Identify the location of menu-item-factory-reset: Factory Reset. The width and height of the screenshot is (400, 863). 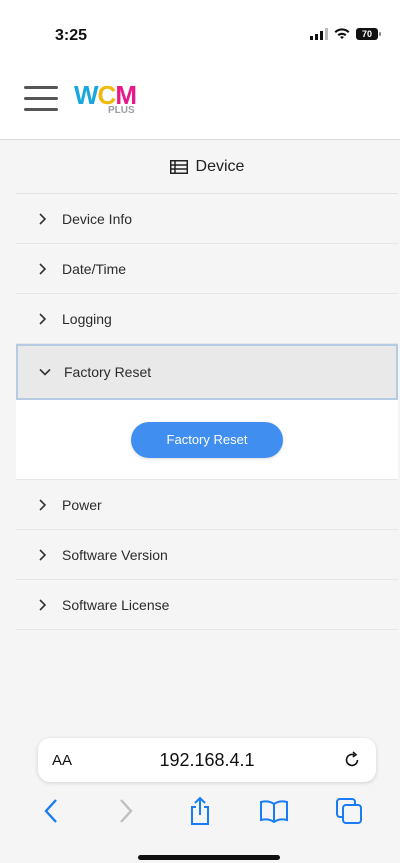
(207, 372).